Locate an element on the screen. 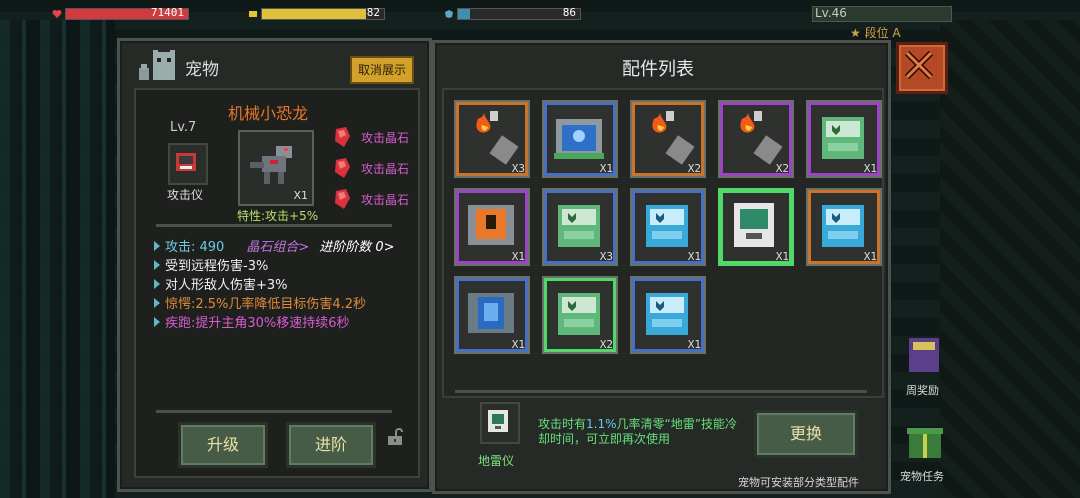 The width and height of the screenshot is (1080, 498). player-level: Lv.46 is located at coordinates (831, 13).